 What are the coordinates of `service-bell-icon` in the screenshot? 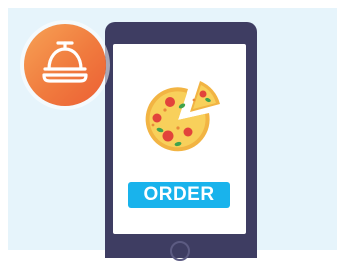 It's located at (65, 62).